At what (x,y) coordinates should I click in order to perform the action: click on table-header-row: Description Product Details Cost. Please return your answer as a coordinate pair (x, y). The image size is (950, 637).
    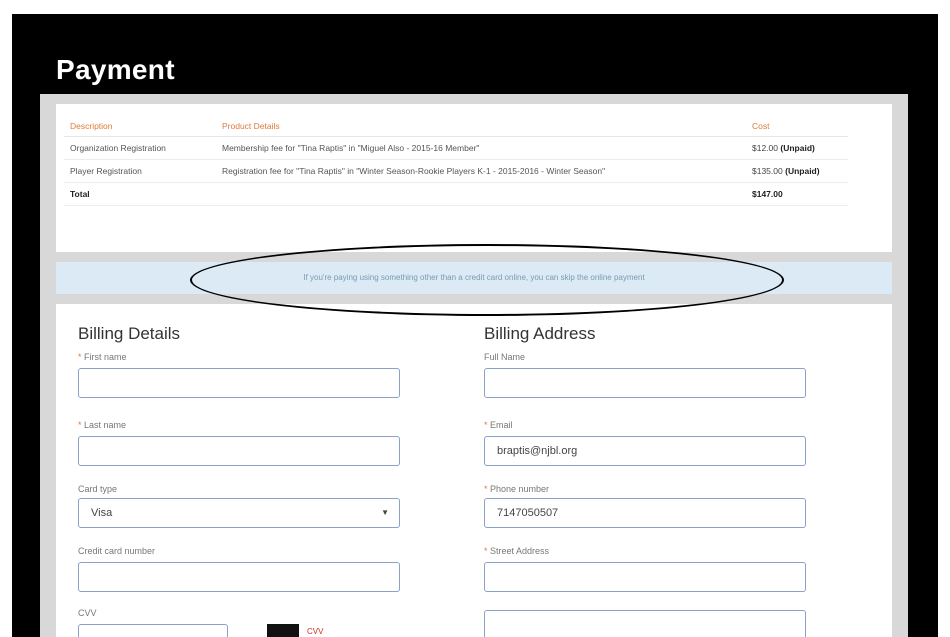
    Looking at the image, I should click on (456, 127).